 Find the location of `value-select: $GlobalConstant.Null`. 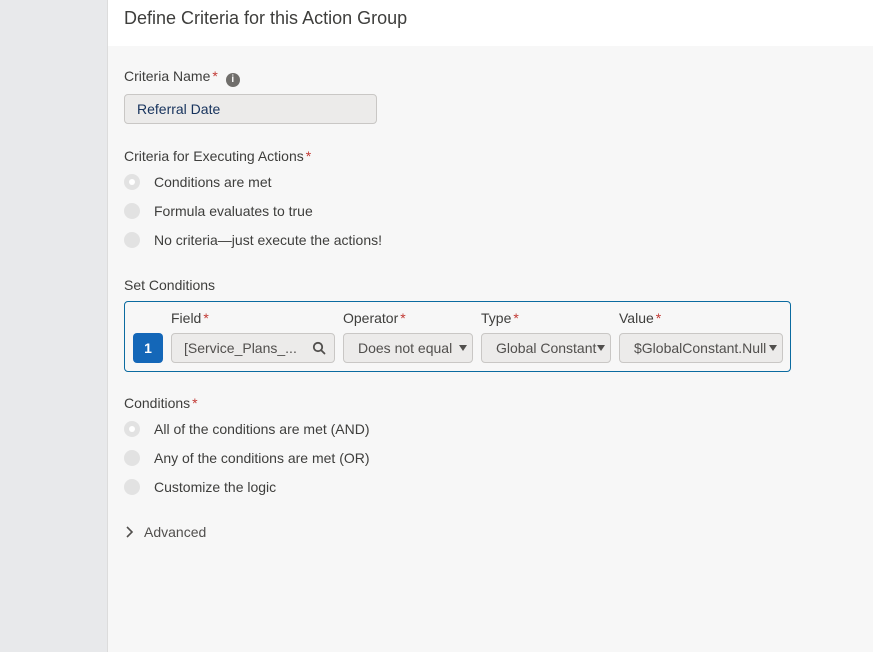

value-select: $GlobalConstant.Null is located at coordinates (701, 348).